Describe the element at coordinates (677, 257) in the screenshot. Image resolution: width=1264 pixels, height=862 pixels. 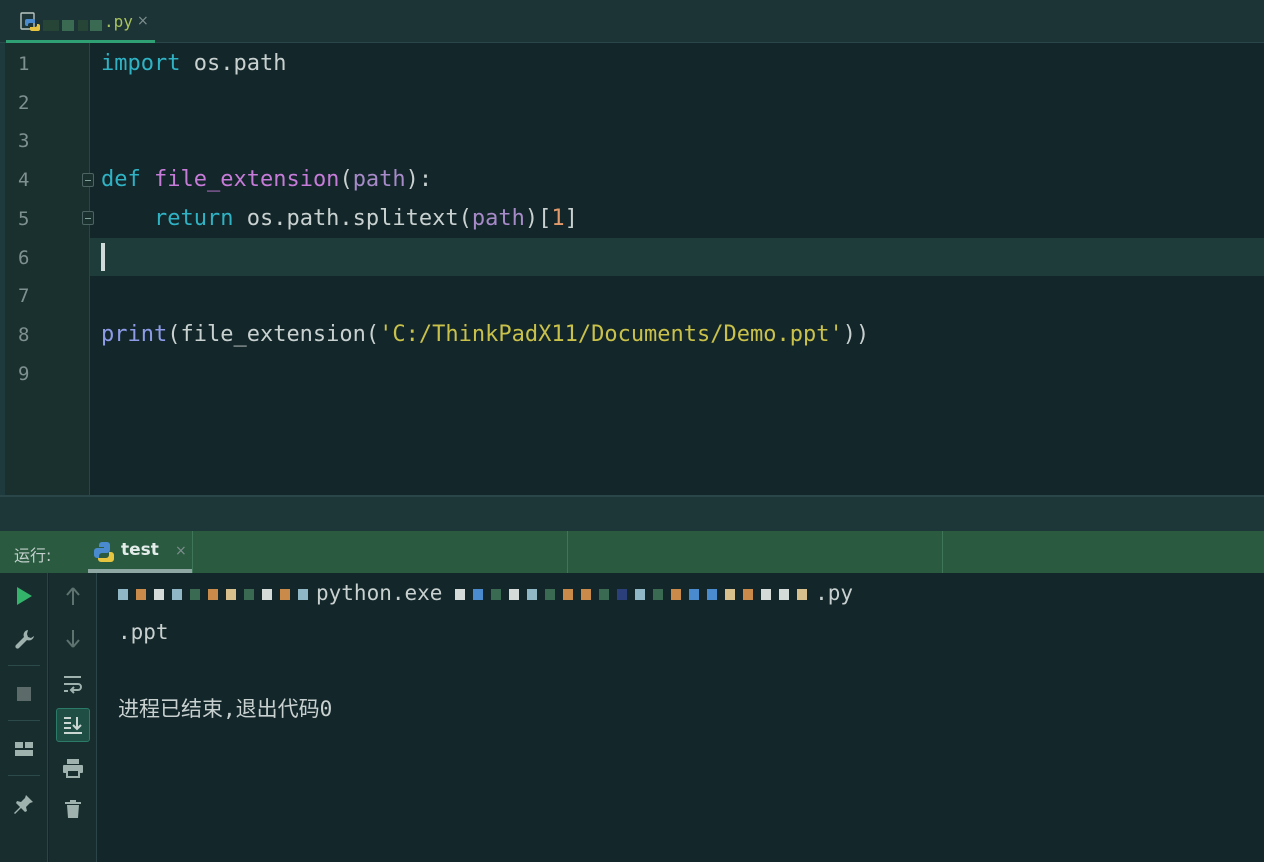
I see `current-line-highlight` at that location.